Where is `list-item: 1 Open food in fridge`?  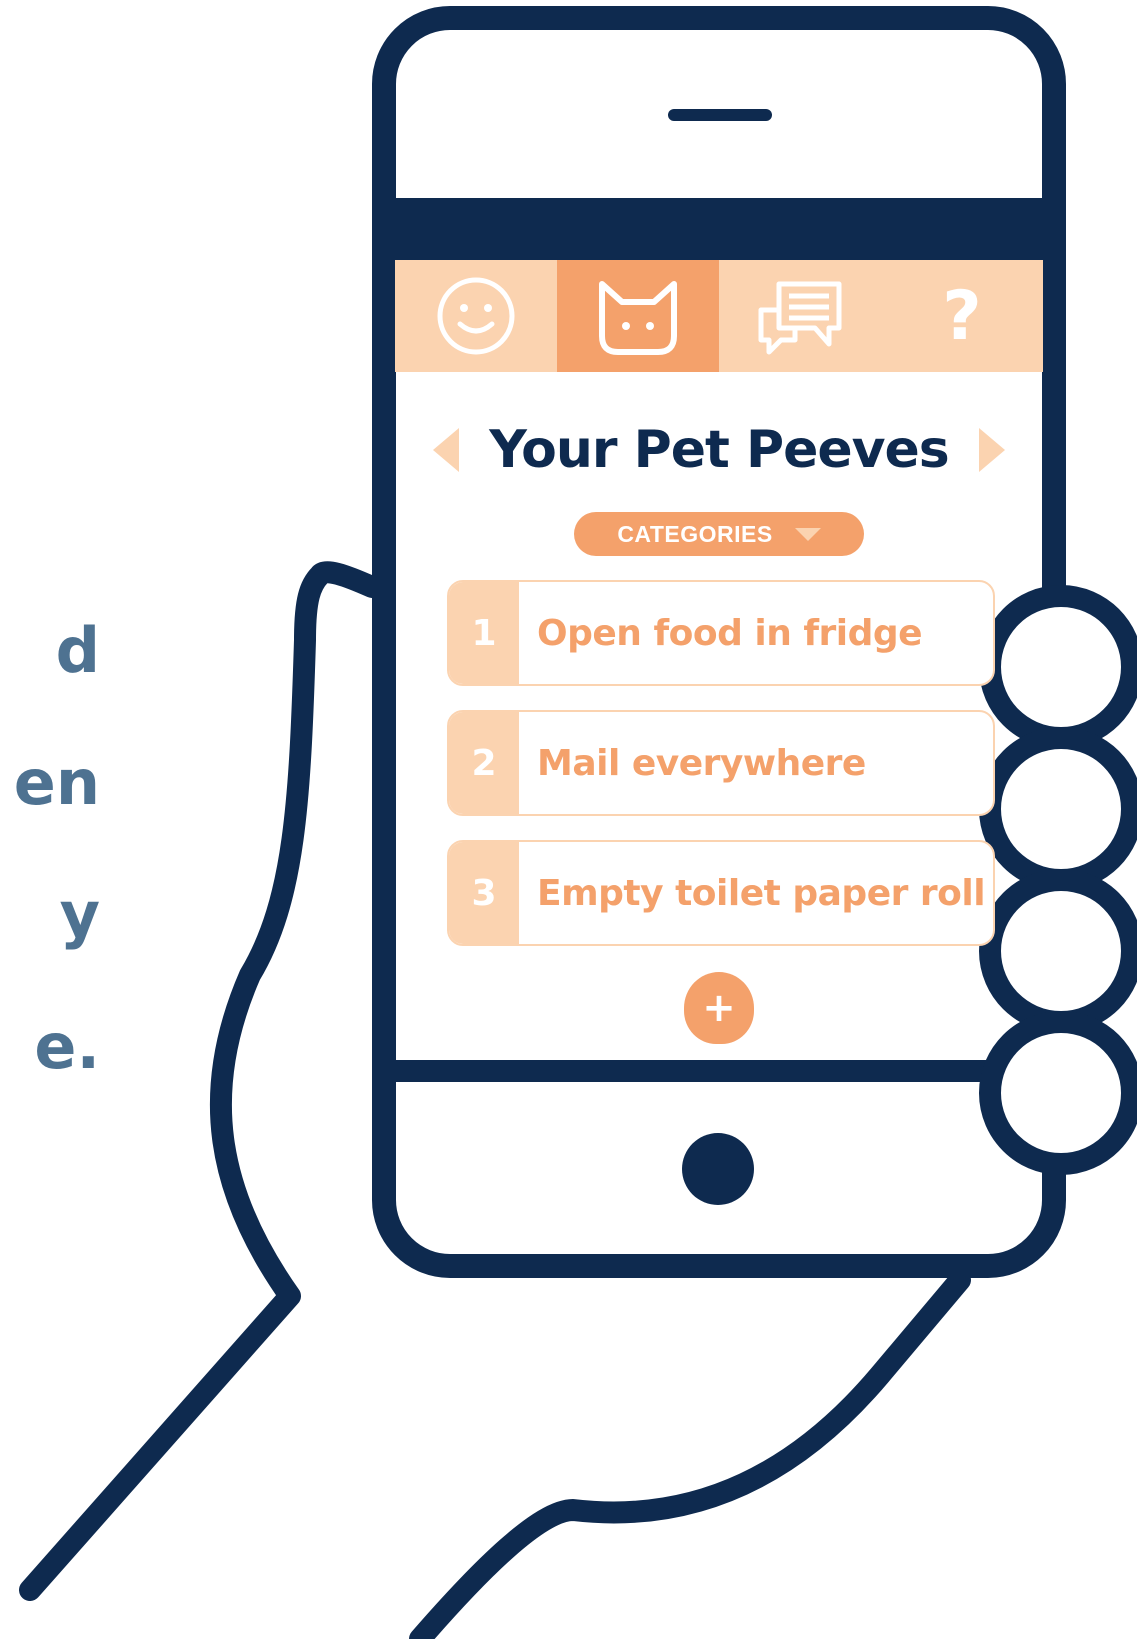 list-item: 1 Open food in fridge is located at coordinates (721, 633).